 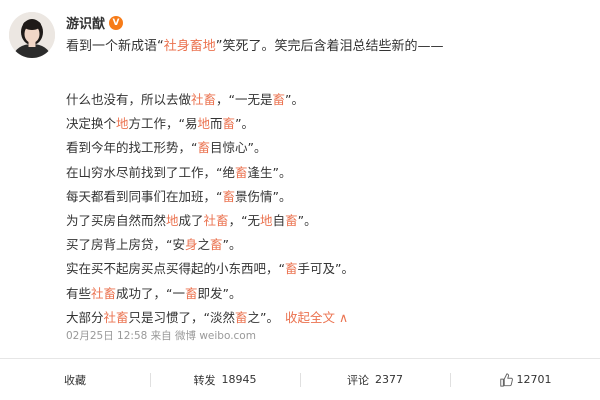 What do you see at coordinates (269, 172) in the screenshot?
I see `line-text: 逢生”。` at bounding box center [269, 172].